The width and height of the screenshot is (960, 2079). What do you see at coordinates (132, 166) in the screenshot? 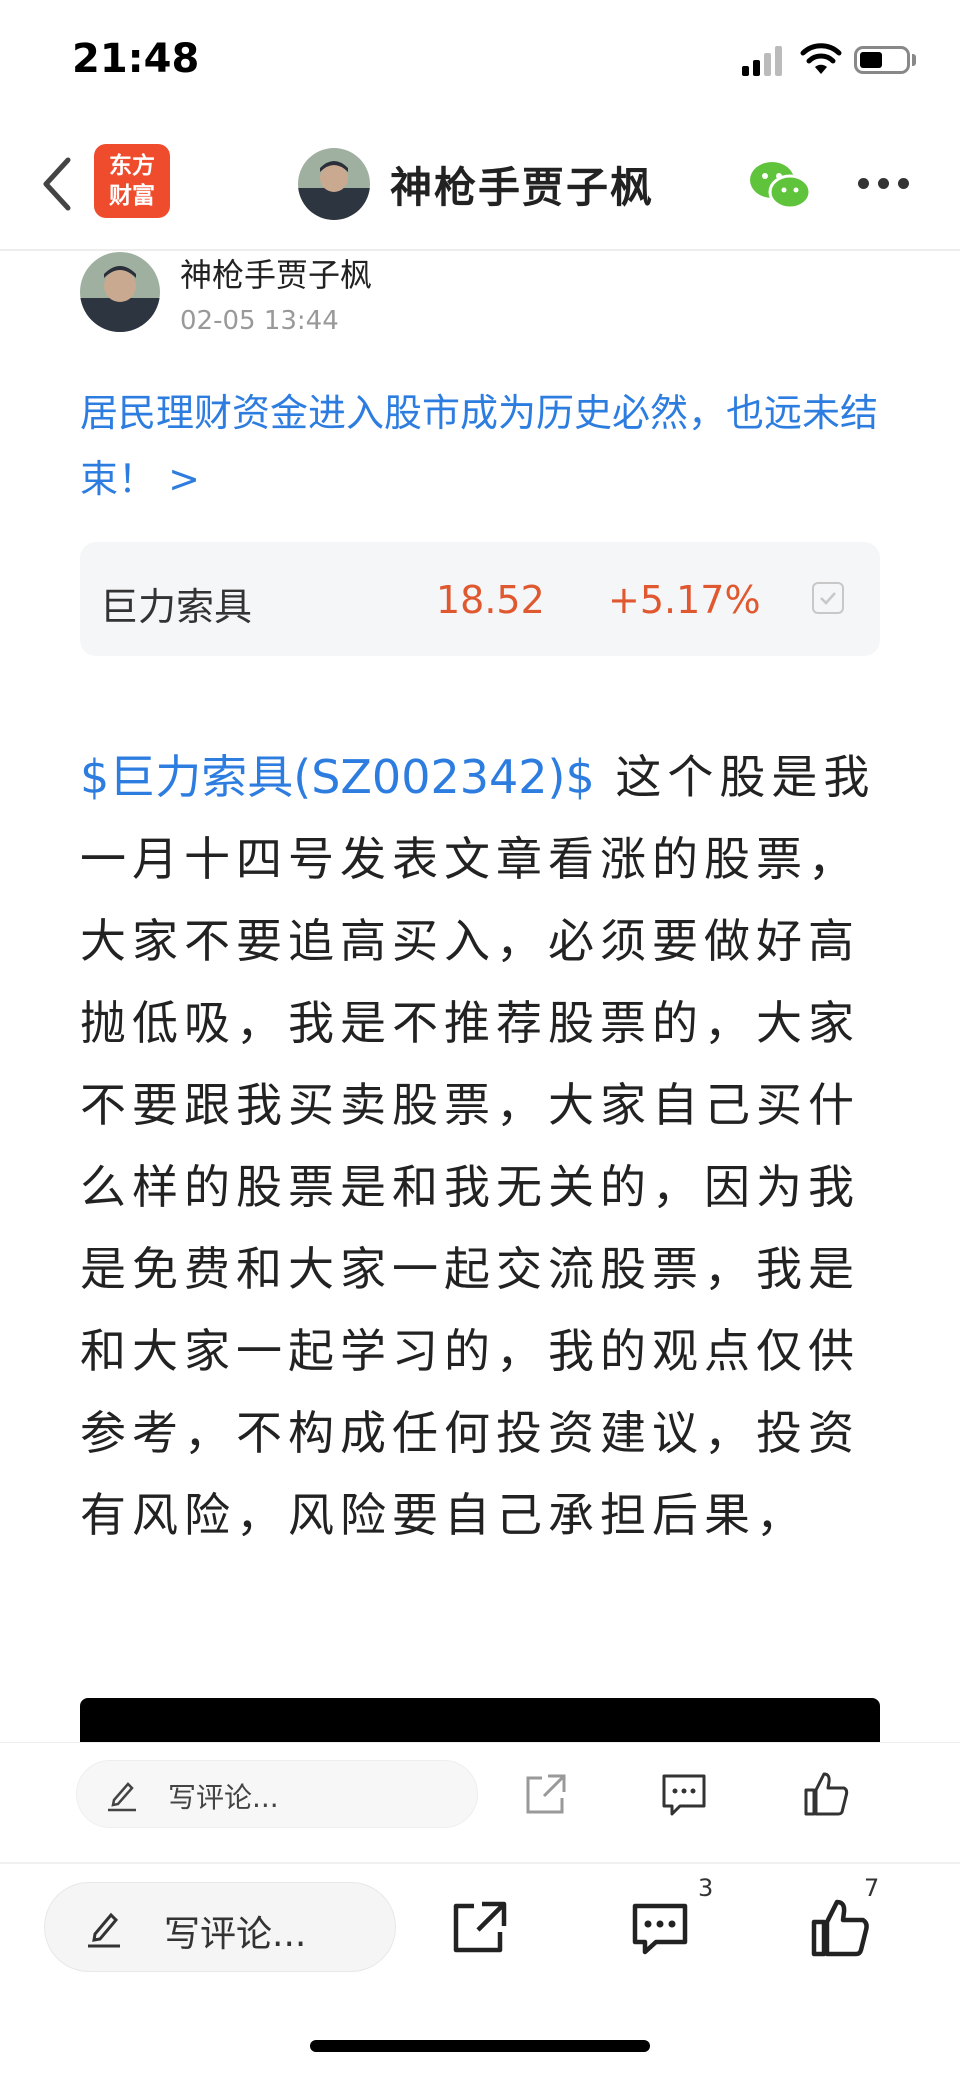
I see `logo-line1: 东方` at bounding box center [132, 166].